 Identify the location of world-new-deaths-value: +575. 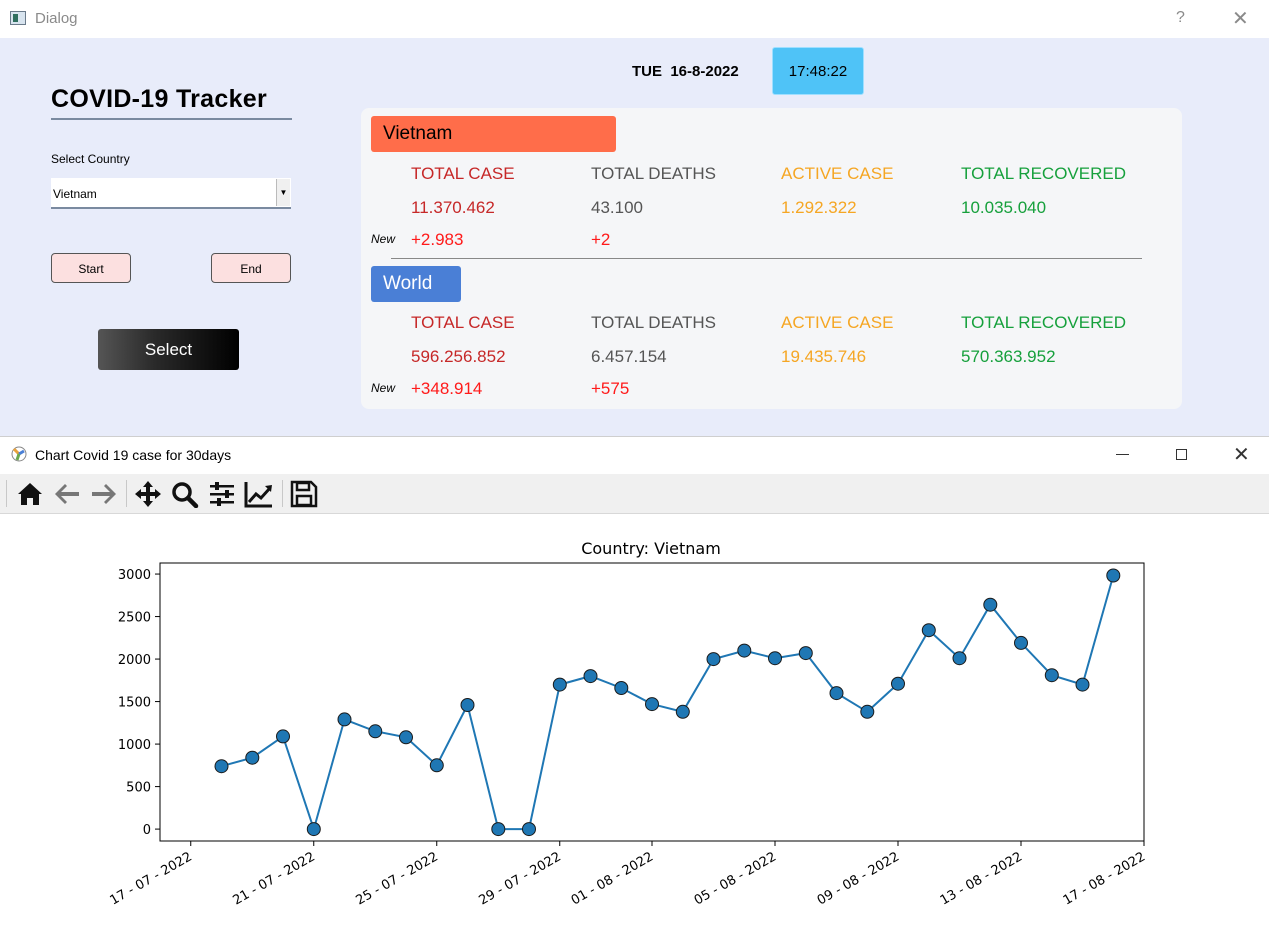
(610, 388).